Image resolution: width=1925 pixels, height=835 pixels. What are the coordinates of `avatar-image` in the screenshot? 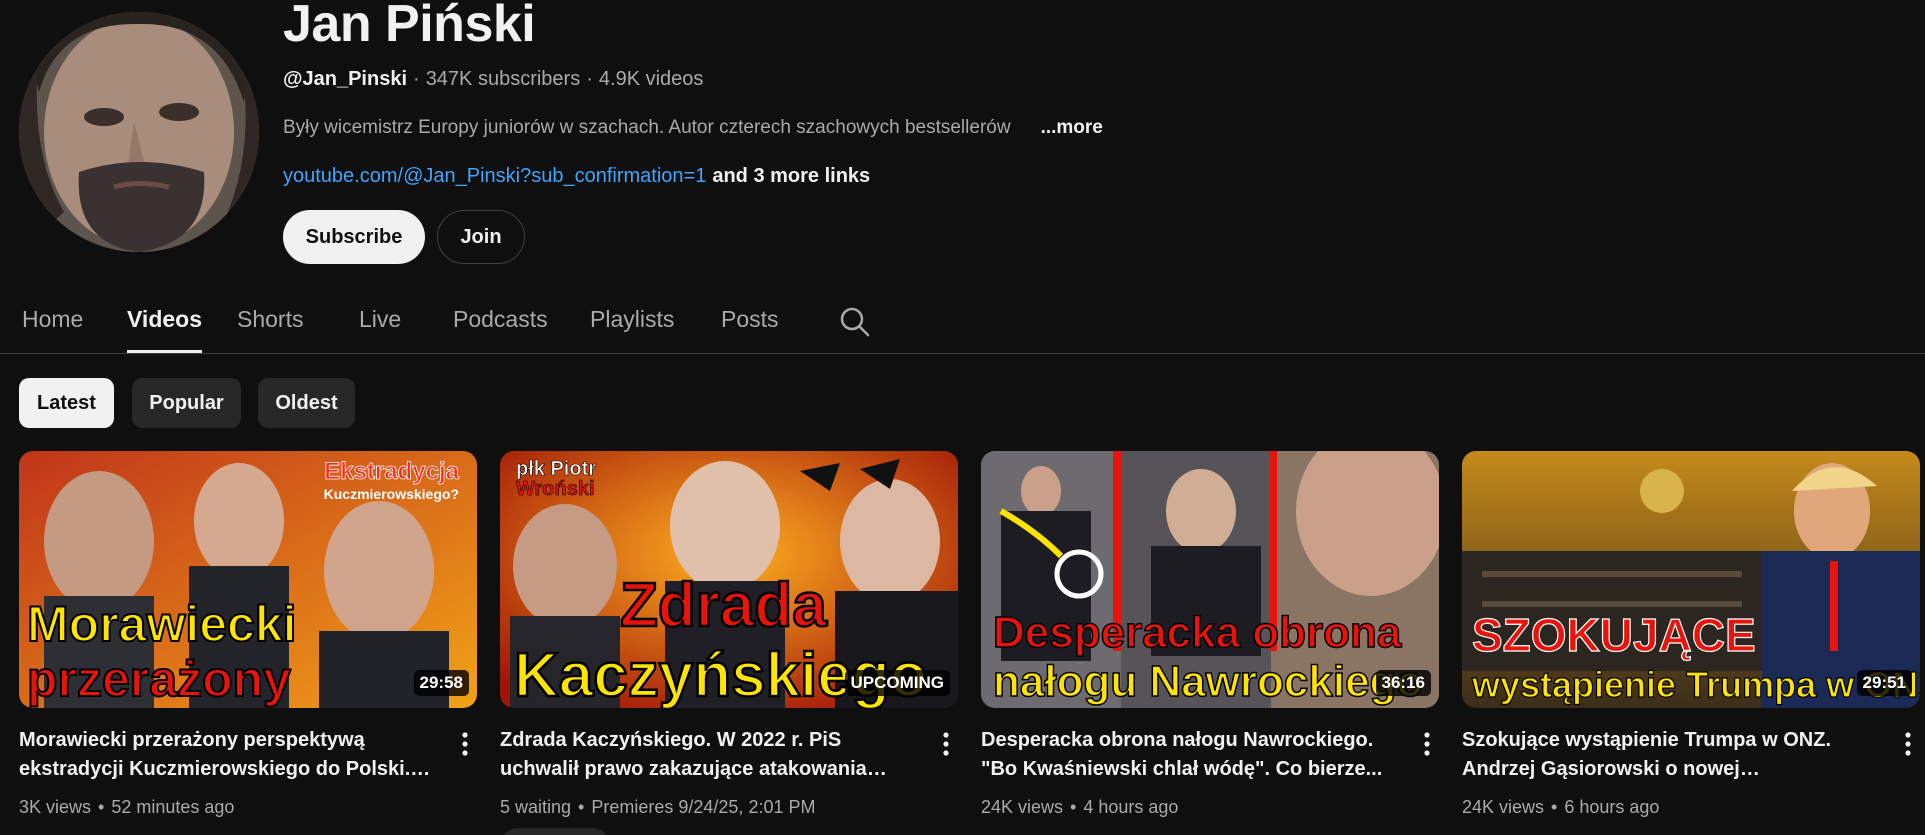 It's located at (139, 132).